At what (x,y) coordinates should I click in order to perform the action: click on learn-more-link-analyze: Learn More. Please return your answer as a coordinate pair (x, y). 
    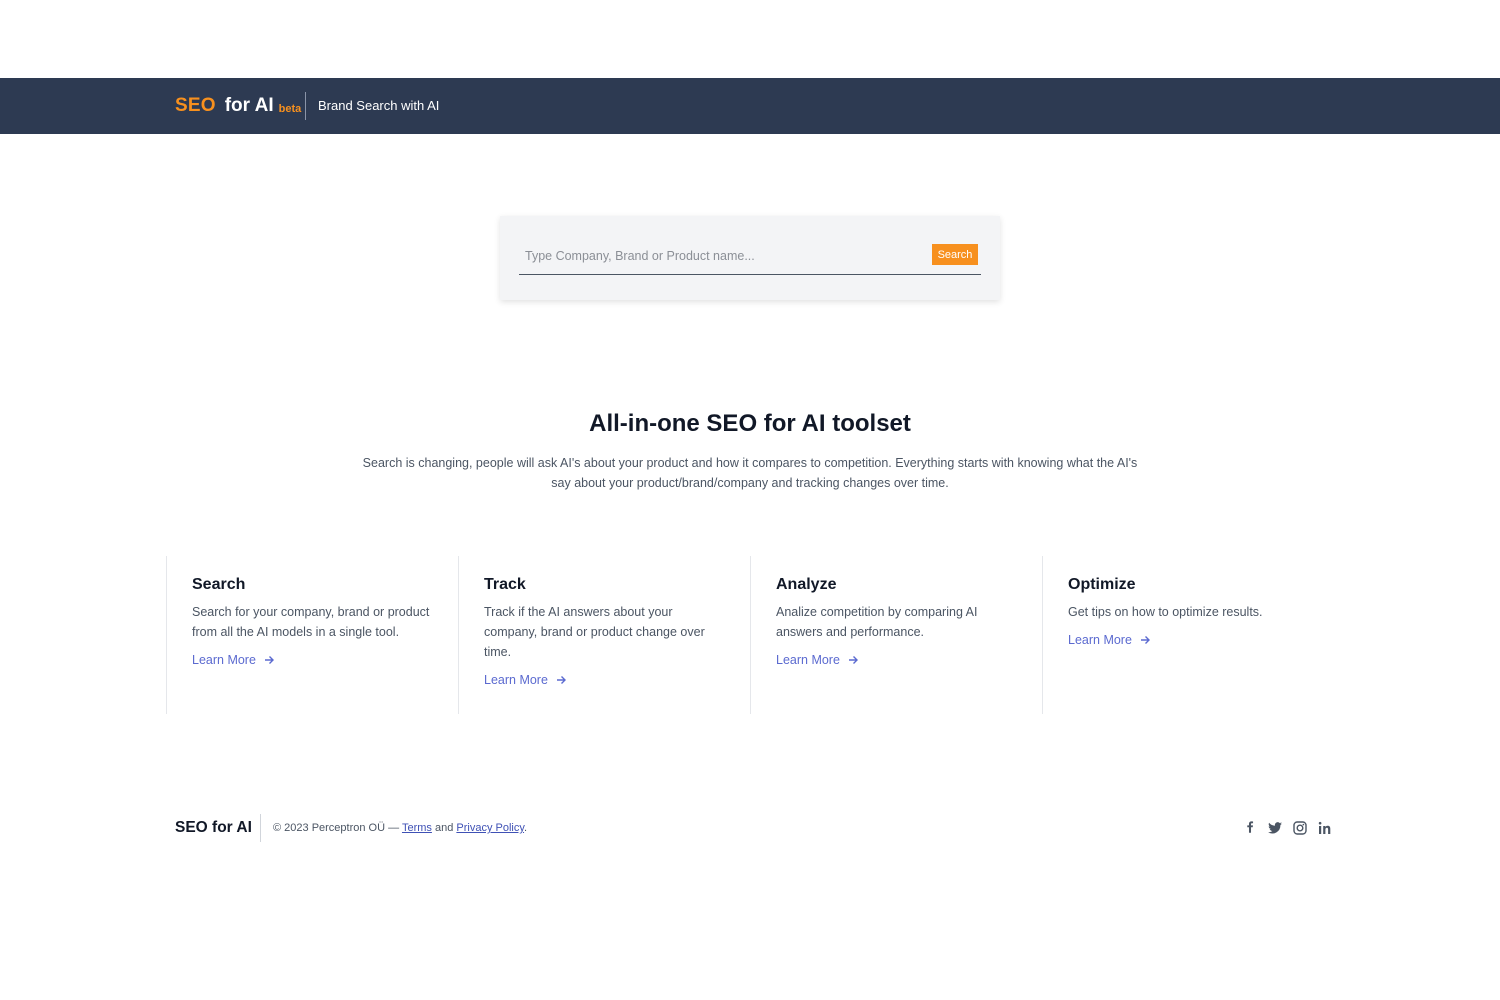
    Looking at the image, I should click on (817, 660).